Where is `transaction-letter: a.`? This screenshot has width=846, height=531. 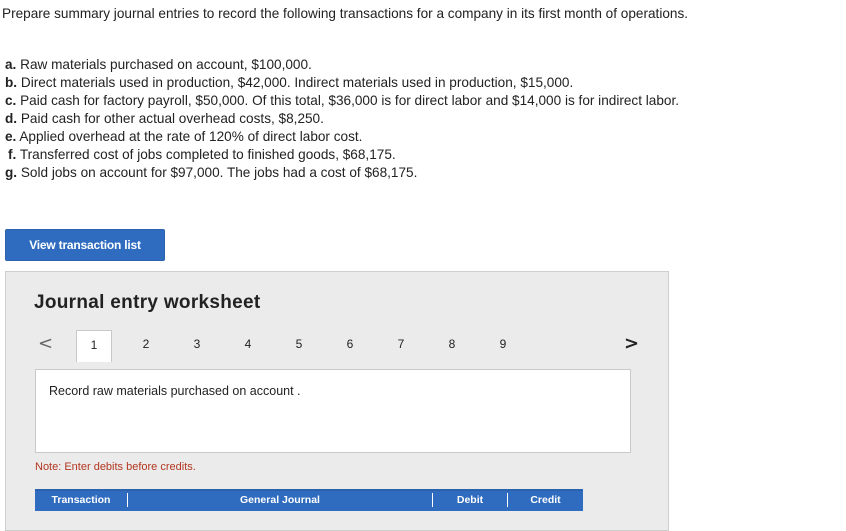
transaction-letter: a. is located at coordinates (11, 64).